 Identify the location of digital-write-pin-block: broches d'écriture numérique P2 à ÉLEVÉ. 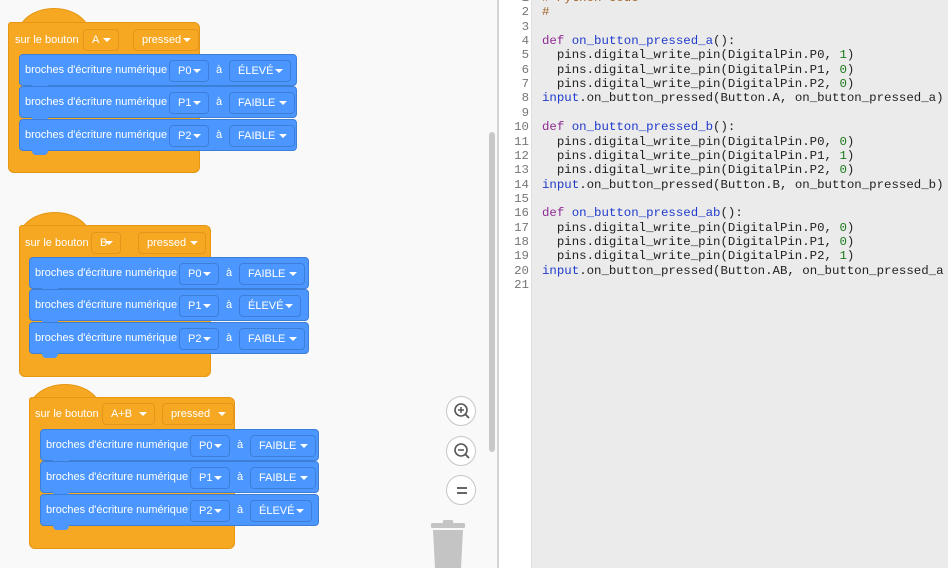
(179, 512).